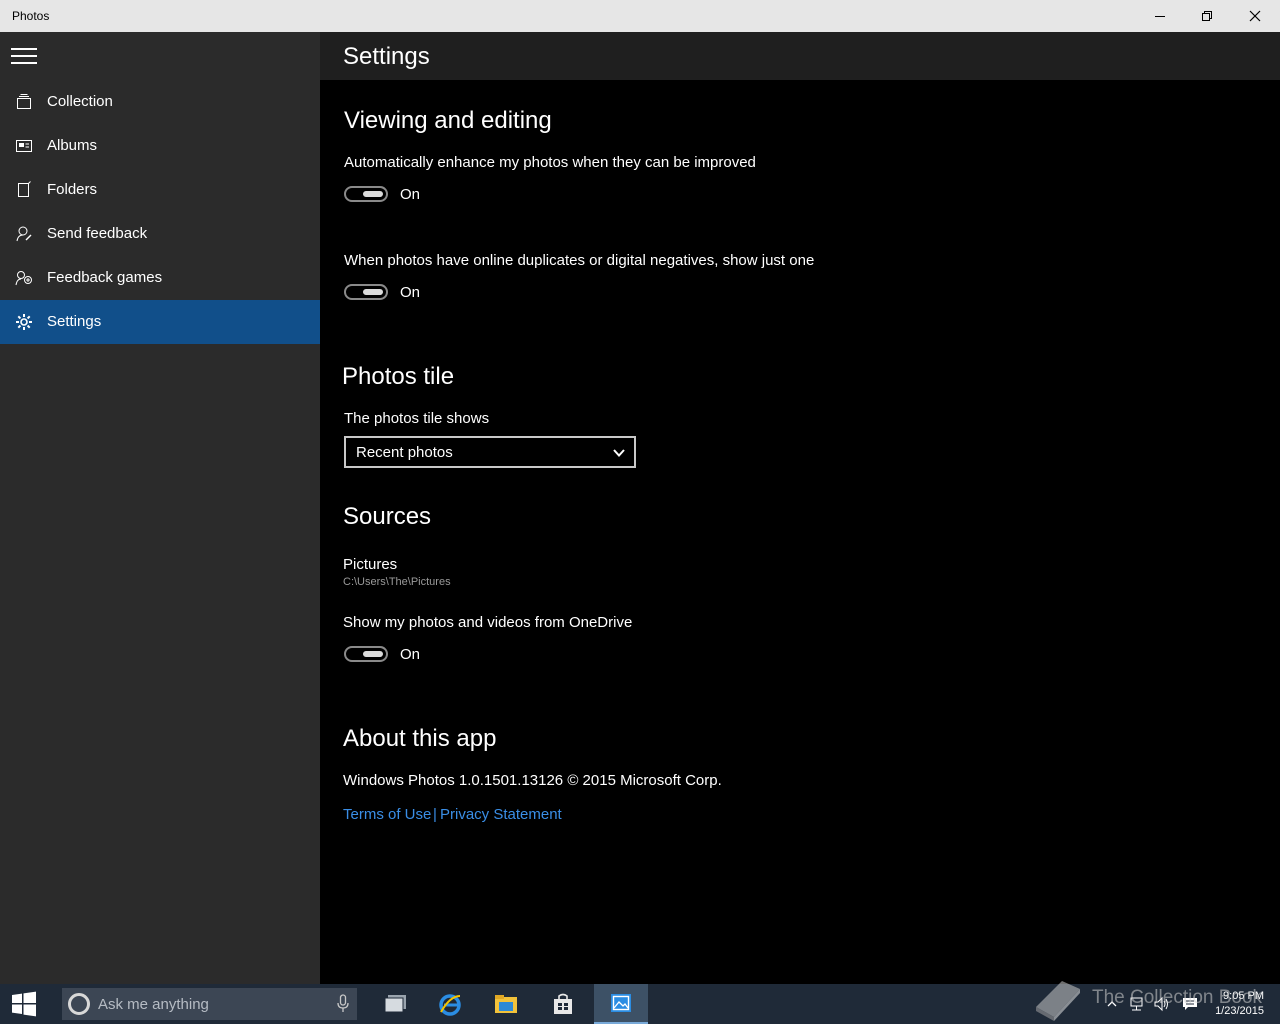 The width and height of the screenshot is (1280, 1024). What do you see at coordinates (387, 814) in the screenshot?
I see `terms-of-use-link: Terms of Use` at bounding box center [387, 814].